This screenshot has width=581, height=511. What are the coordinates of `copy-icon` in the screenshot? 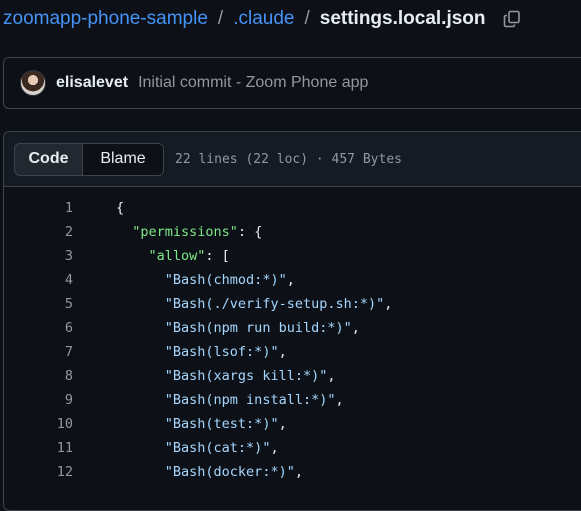 It's located at (511, 19).